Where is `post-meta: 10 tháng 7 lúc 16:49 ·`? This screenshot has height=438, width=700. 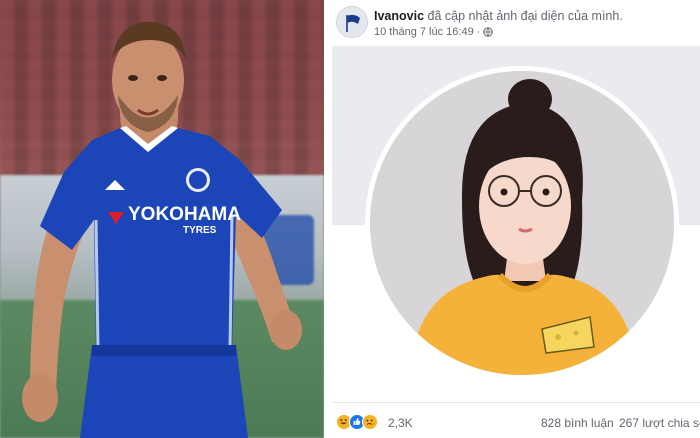 post-meta: 10 tháng 7 lúc 16:49 · is located at coordinates (434, 32).